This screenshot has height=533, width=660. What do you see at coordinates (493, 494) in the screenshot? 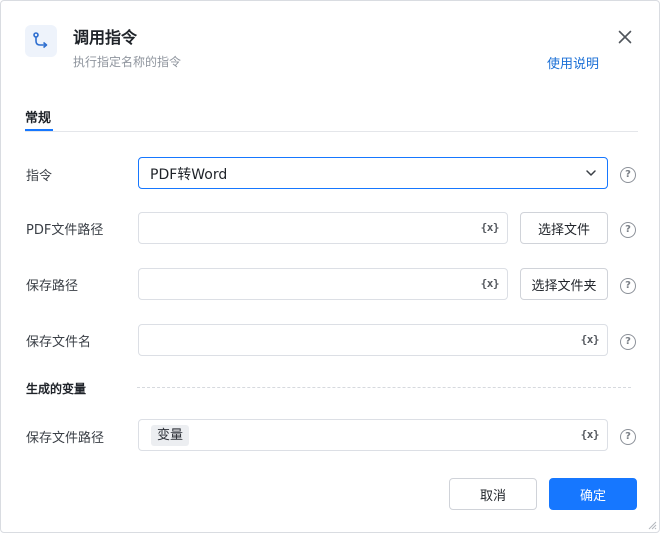
I see `cancel-button: 取消` at bounding box center [493, 494].